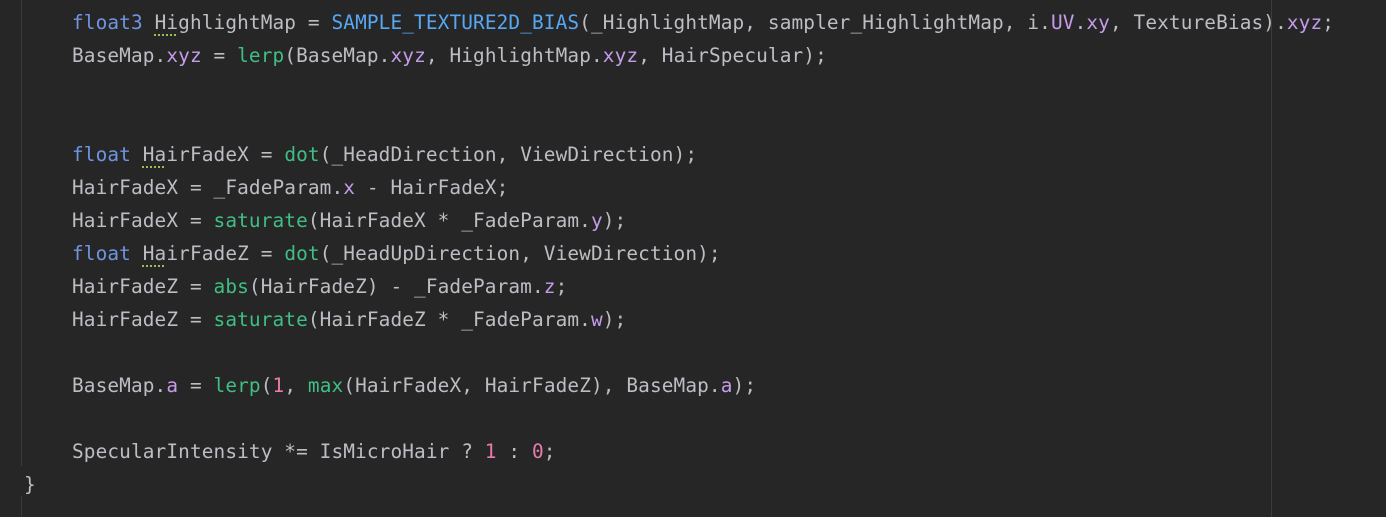 The image size is (1386, 517). I want to click on code-token: (_HighlightMap, sampler_HighlightMap, i., so click(815, 22).